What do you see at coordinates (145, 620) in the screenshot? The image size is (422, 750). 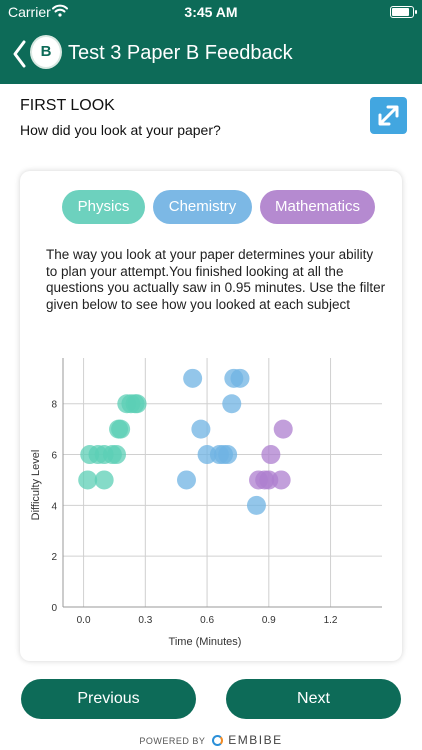 I see `x-tick-label: 0.3` at bounding box center [145, 620].